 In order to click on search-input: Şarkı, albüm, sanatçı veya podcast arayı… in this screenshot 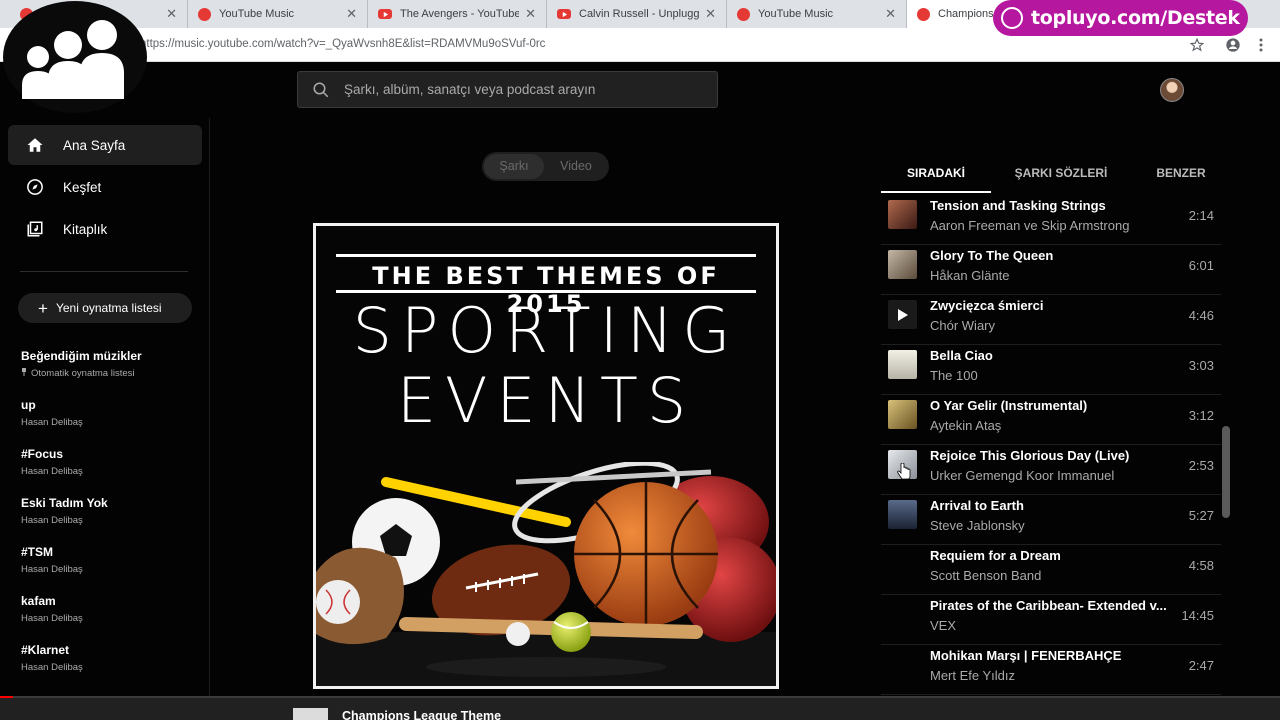, I will do `click(507, 89)`.